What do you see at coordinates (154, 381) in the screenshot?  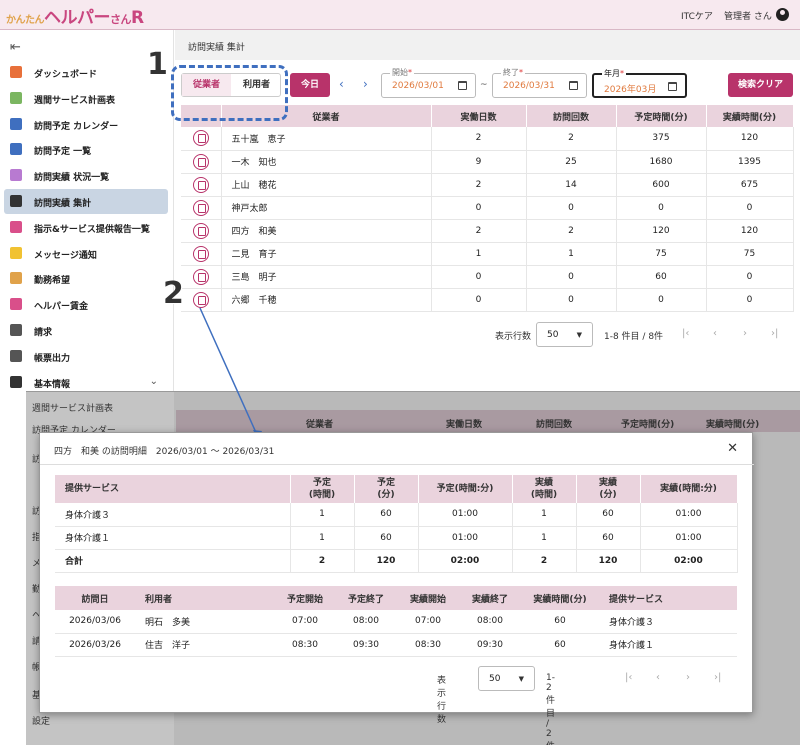 I see `chevron-down-icon: ⌄` at bounding box center [154, 381].